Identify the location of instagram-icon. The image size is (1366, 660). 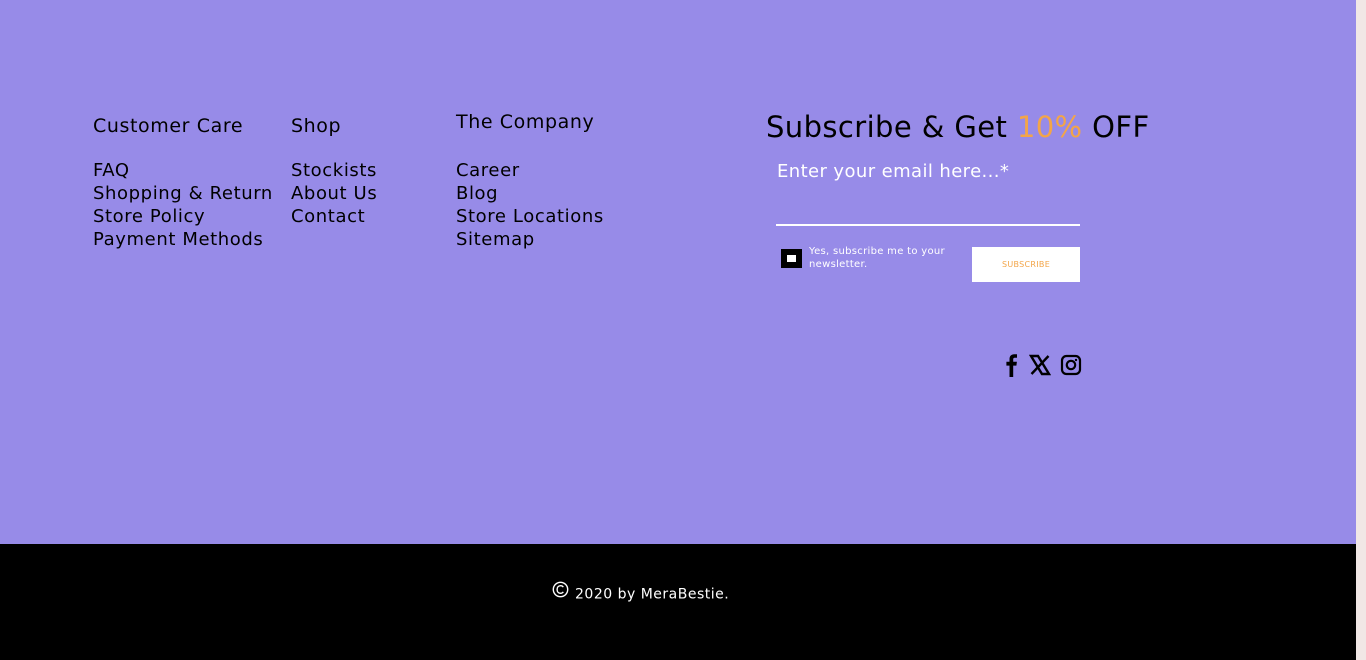
(1071, 367).